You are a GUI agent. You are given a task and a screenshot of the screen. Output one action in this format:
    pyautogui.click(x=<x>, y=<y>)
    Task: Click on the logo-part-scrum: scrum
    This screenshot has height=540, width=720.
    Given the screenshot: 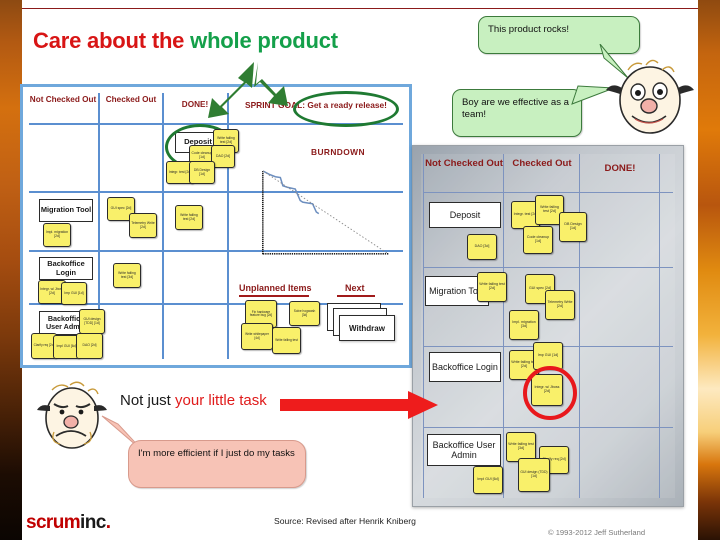 What is the action you would take?
    pyautogui.click(x=53, y=522)
    